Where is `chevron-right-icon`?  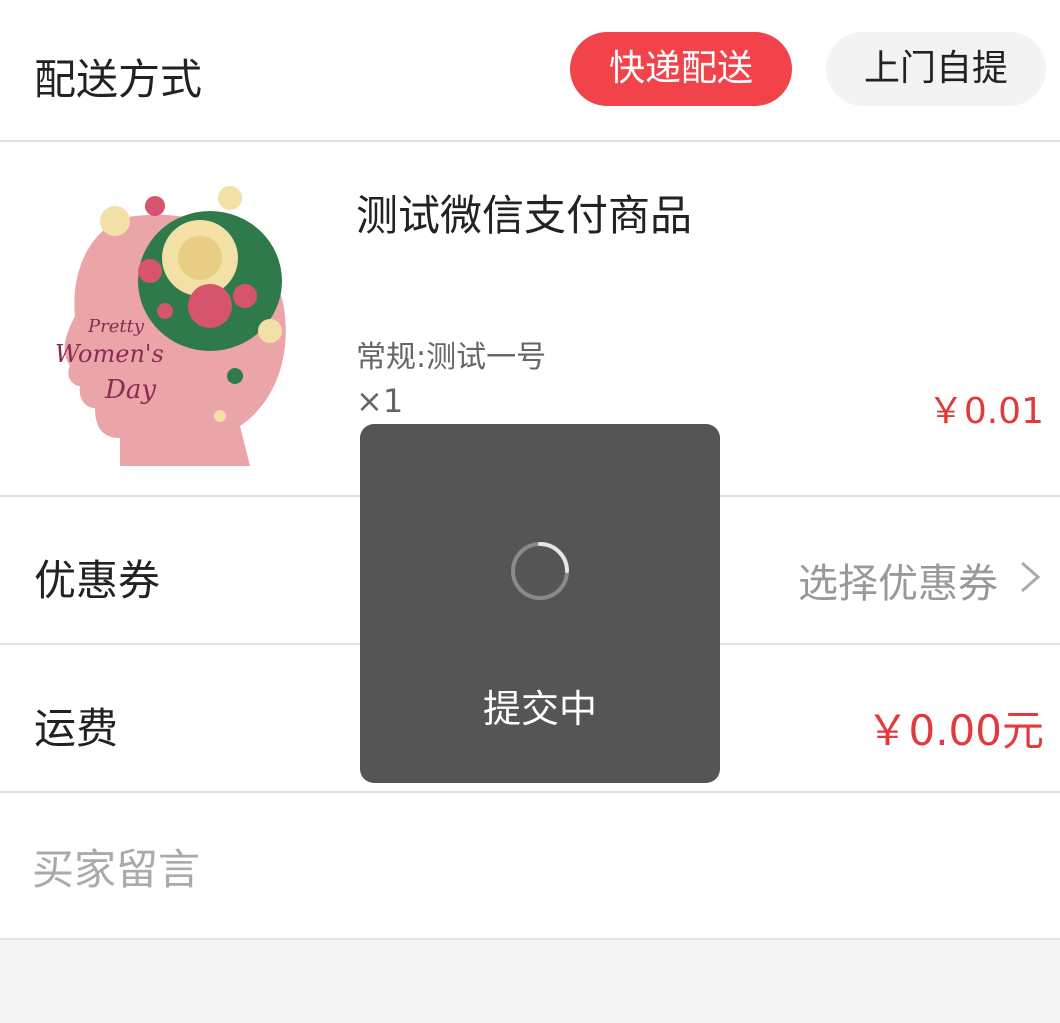 chevron-right-icon is located at coordinates (1031, 577).